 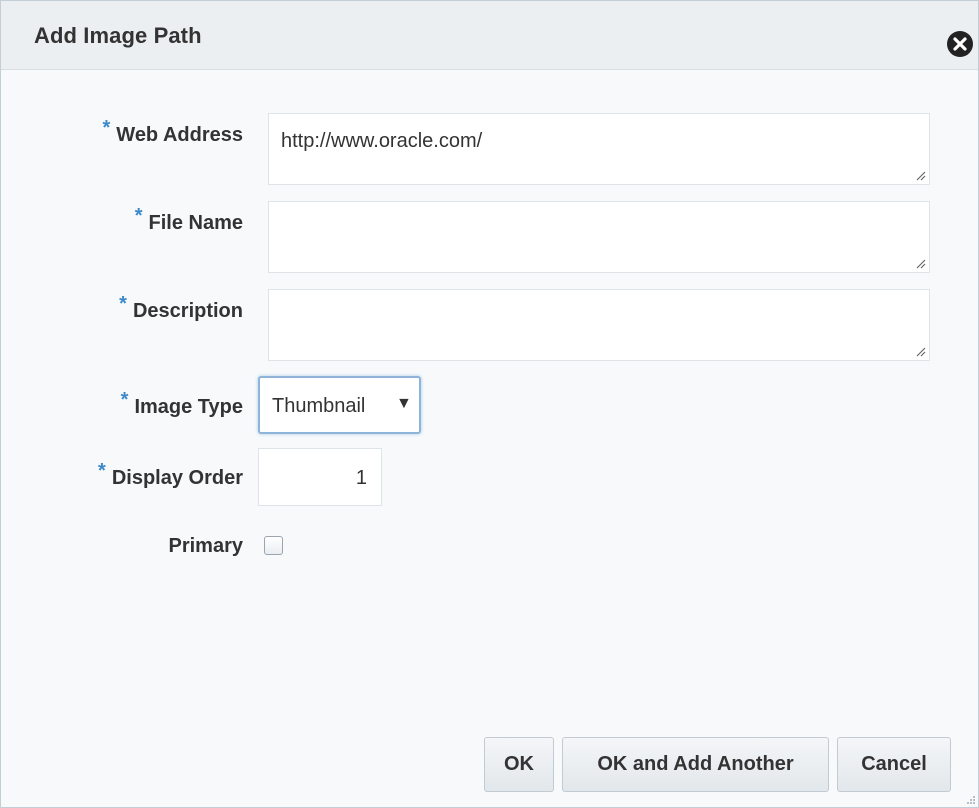 What do you see at coordinates (273, 545) in the screenshot?
I see `primary-checkbox` at bounding box center [273, 545].